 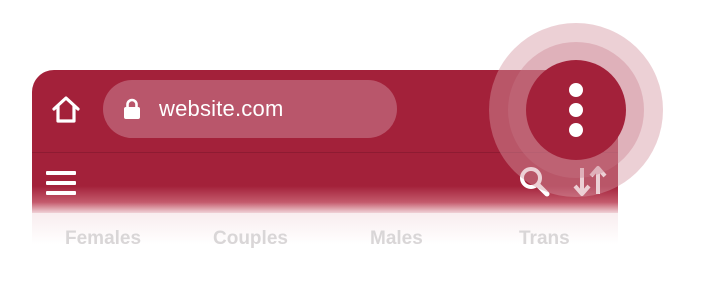 I want to click on lock-icon, so click(x=132, y=108).